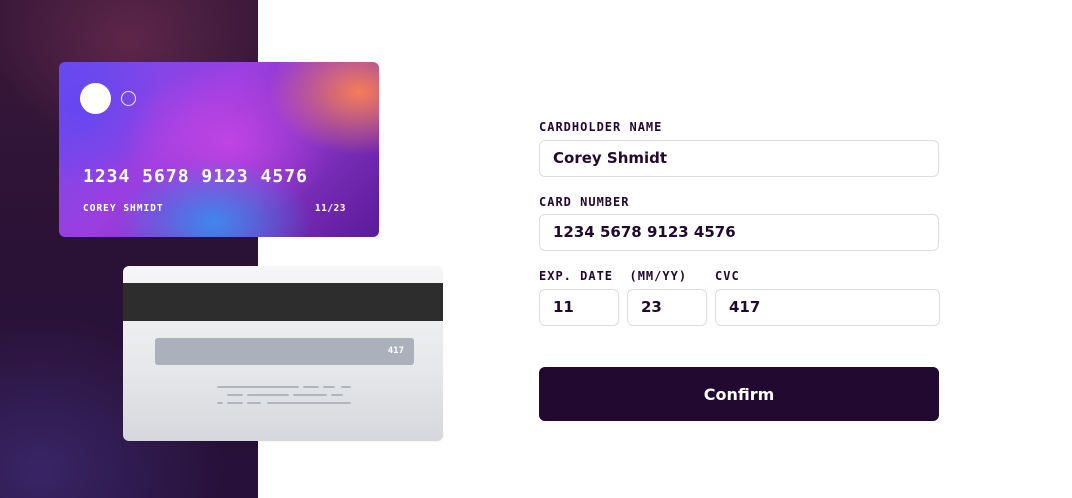 This screenshot has width=1072, height=498. Describe the element at coordinates (739, 394) in the screenshot. I see `confirm-button: Confirm` at that location.